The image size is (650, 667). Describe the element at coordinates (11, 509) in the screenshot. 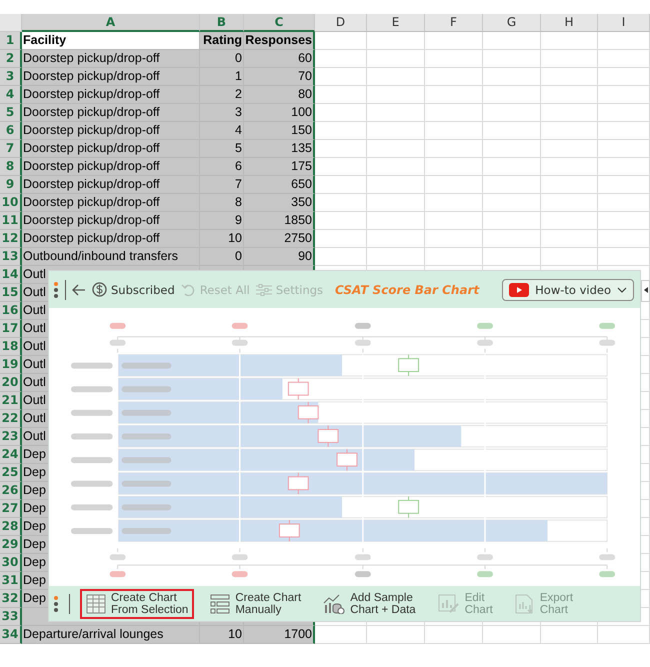

I see `row-header: 27` at that location.